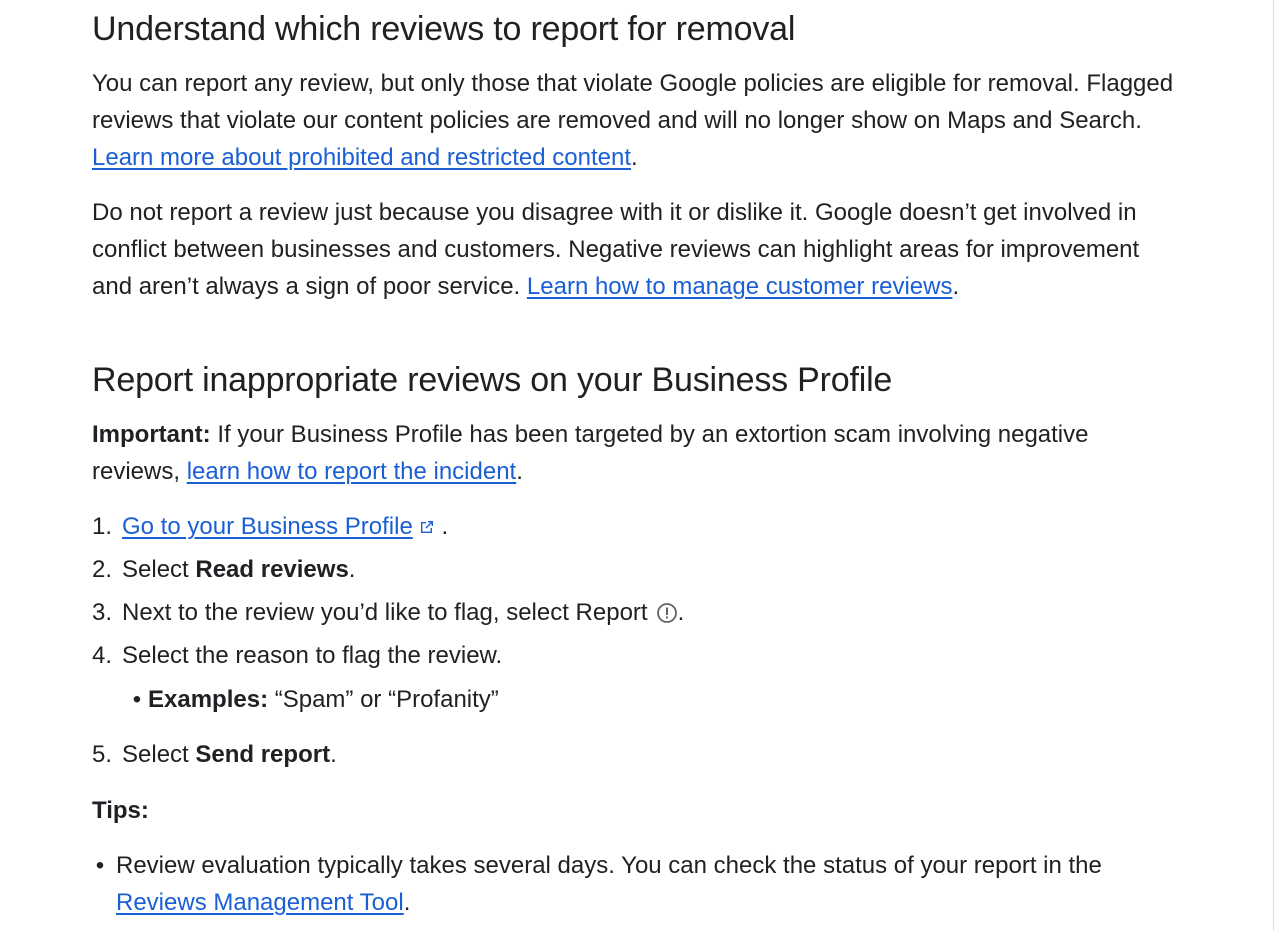  I want to click on examples-bullet: • Examples: “Spam” or “Profanity”, so click(312, 699).